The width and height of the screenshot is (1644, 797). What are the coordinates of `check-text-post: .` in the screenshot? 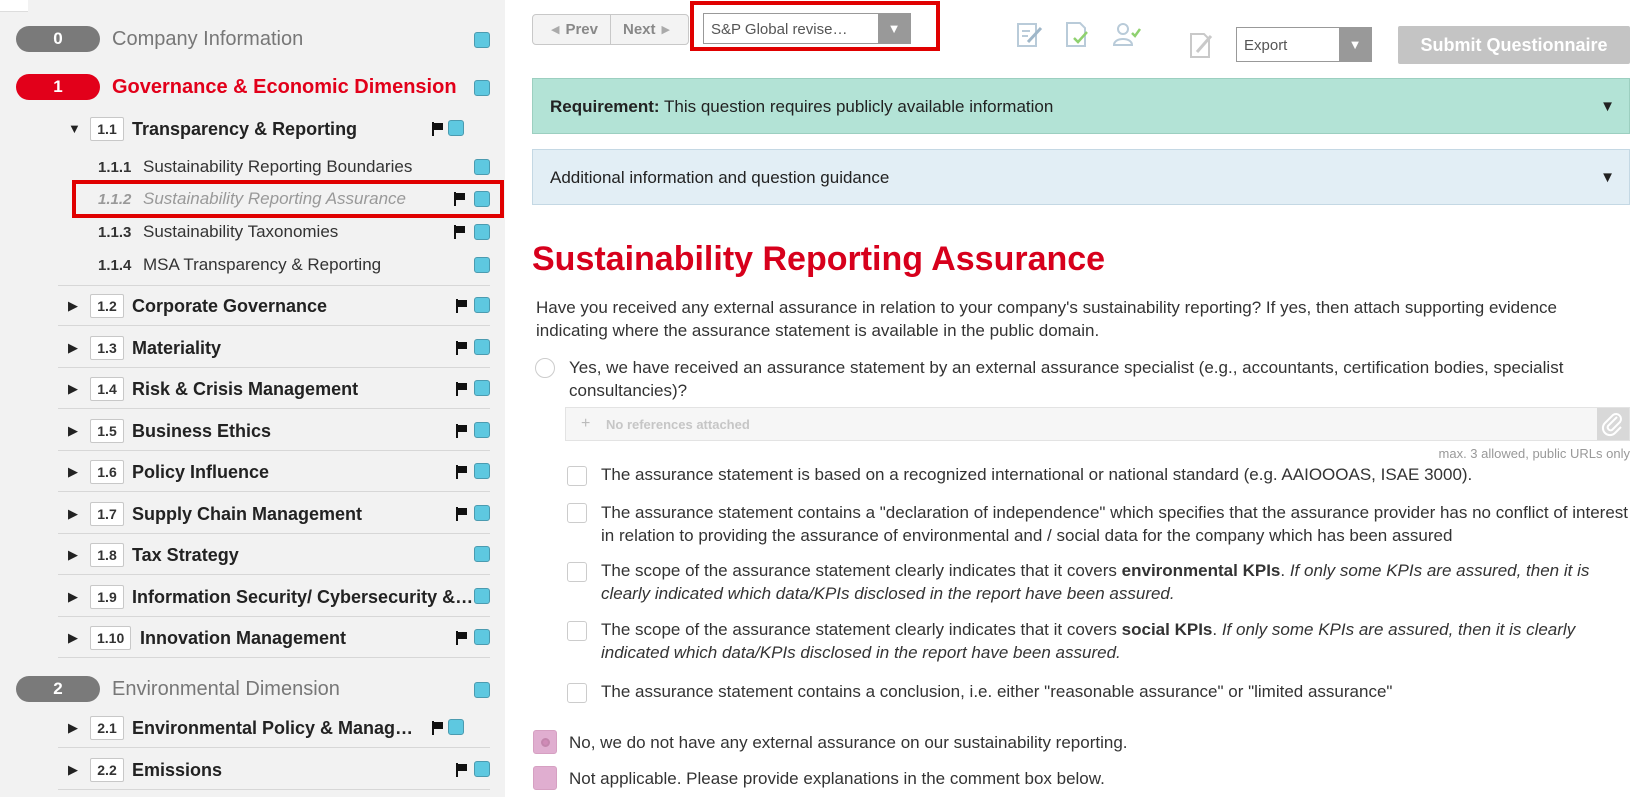 It's located at (1217, 629).